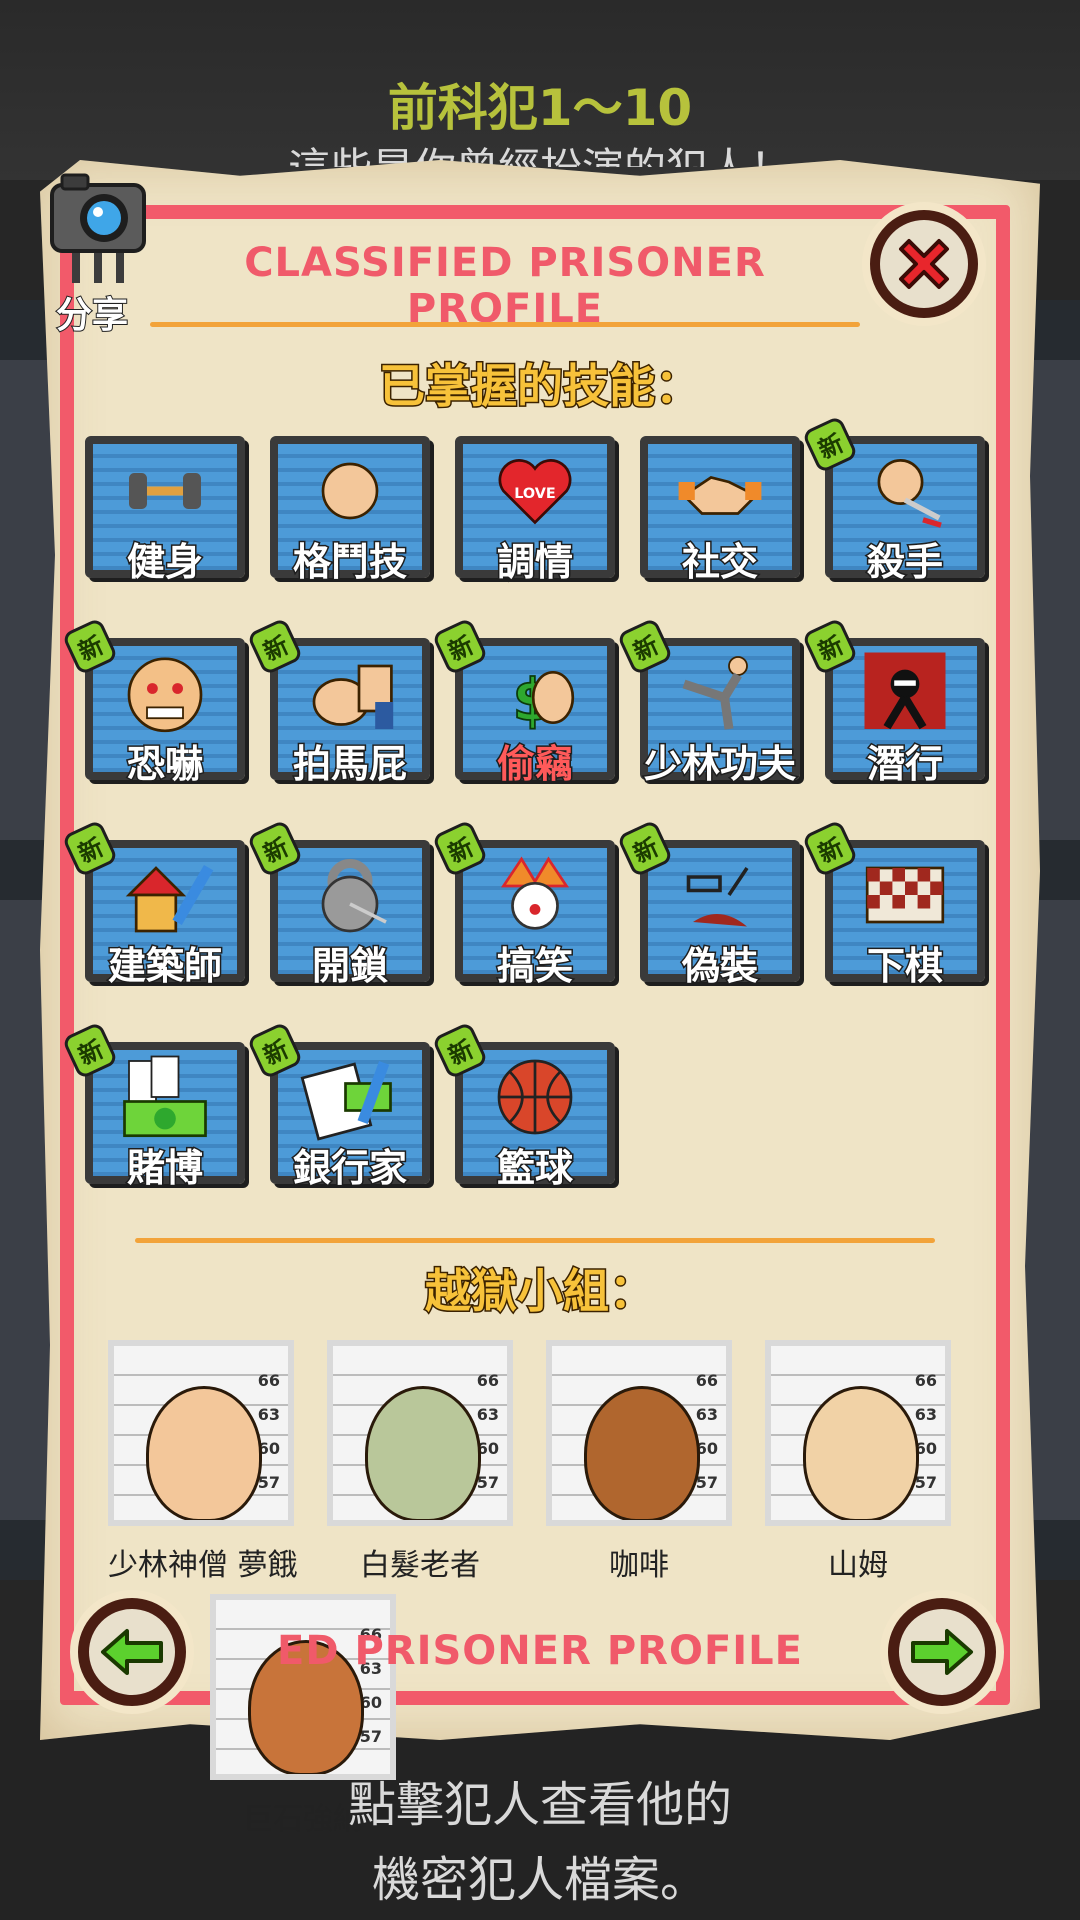 This screenshot has height=1920, width=1080. What do you see at coordinates (534, 966) in the screenshot?
I see `skill-label: 搞笑` at bounding box center [534, 966].